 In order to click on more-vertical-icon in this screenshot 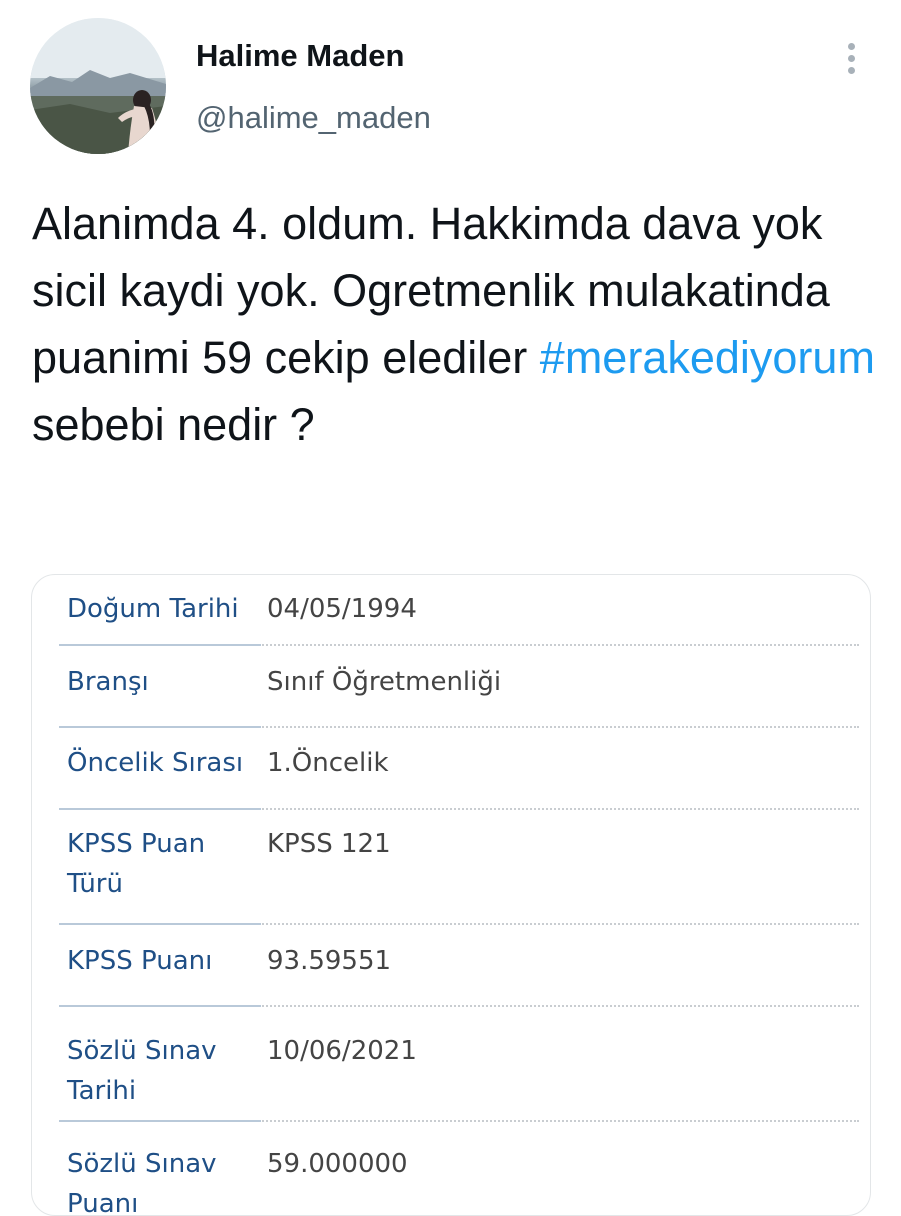, I will do `click(851, 46)`.